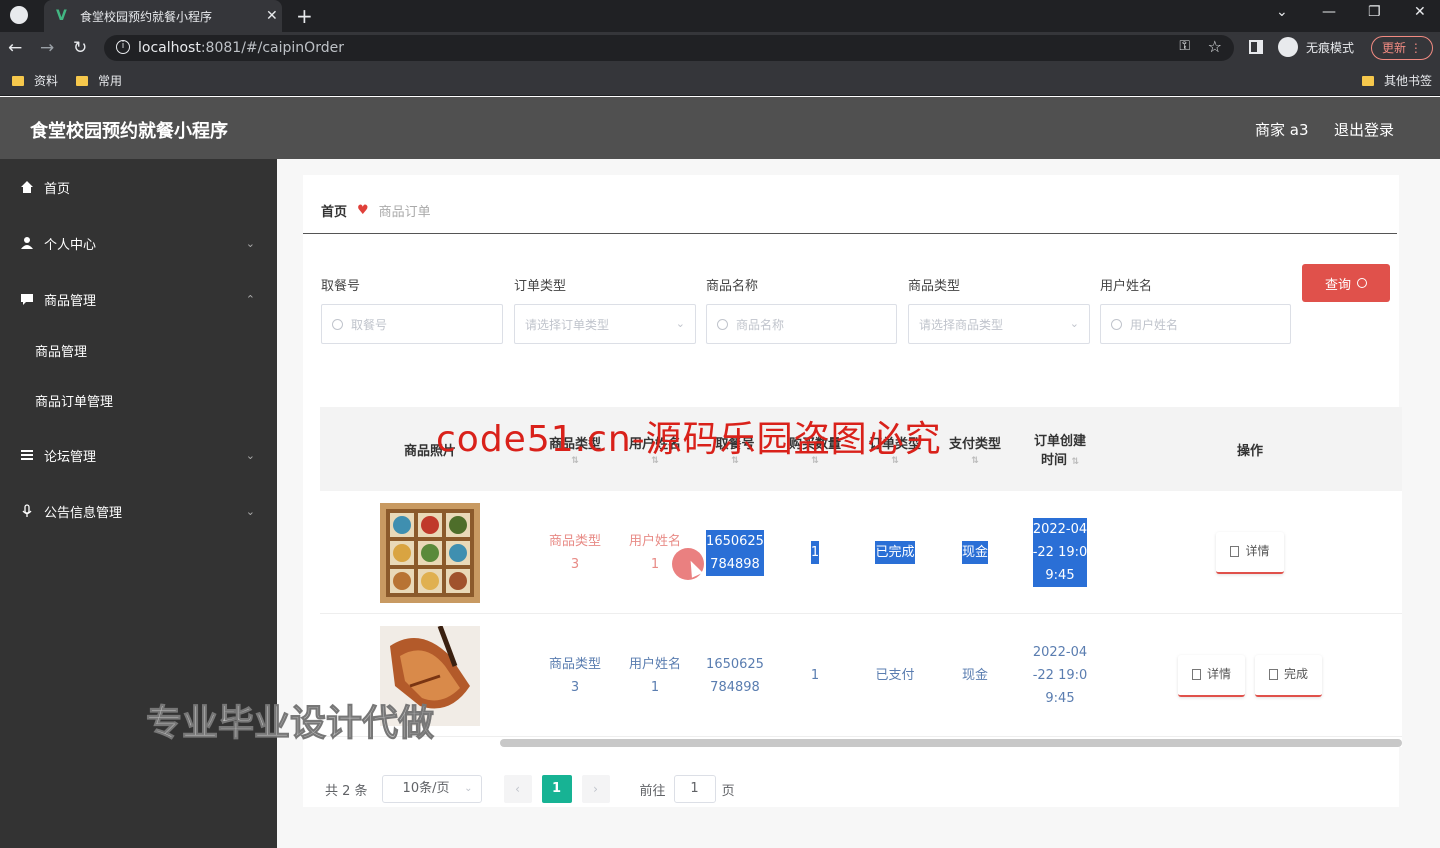 Image resolution: width=1440 pixels, height=848 pixels. What do you see at coordinates (1154, 324) in the screenshot?
I see `user-name-placeholder: 用户姓名` at bounding box center [1154, 324].